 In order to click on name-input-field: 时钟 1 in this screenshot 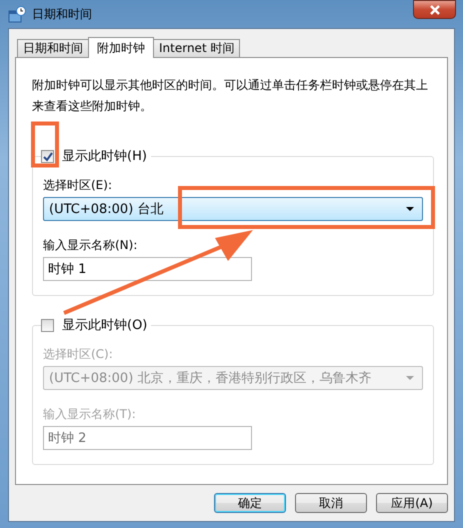, I will do `click(147, 269)`.